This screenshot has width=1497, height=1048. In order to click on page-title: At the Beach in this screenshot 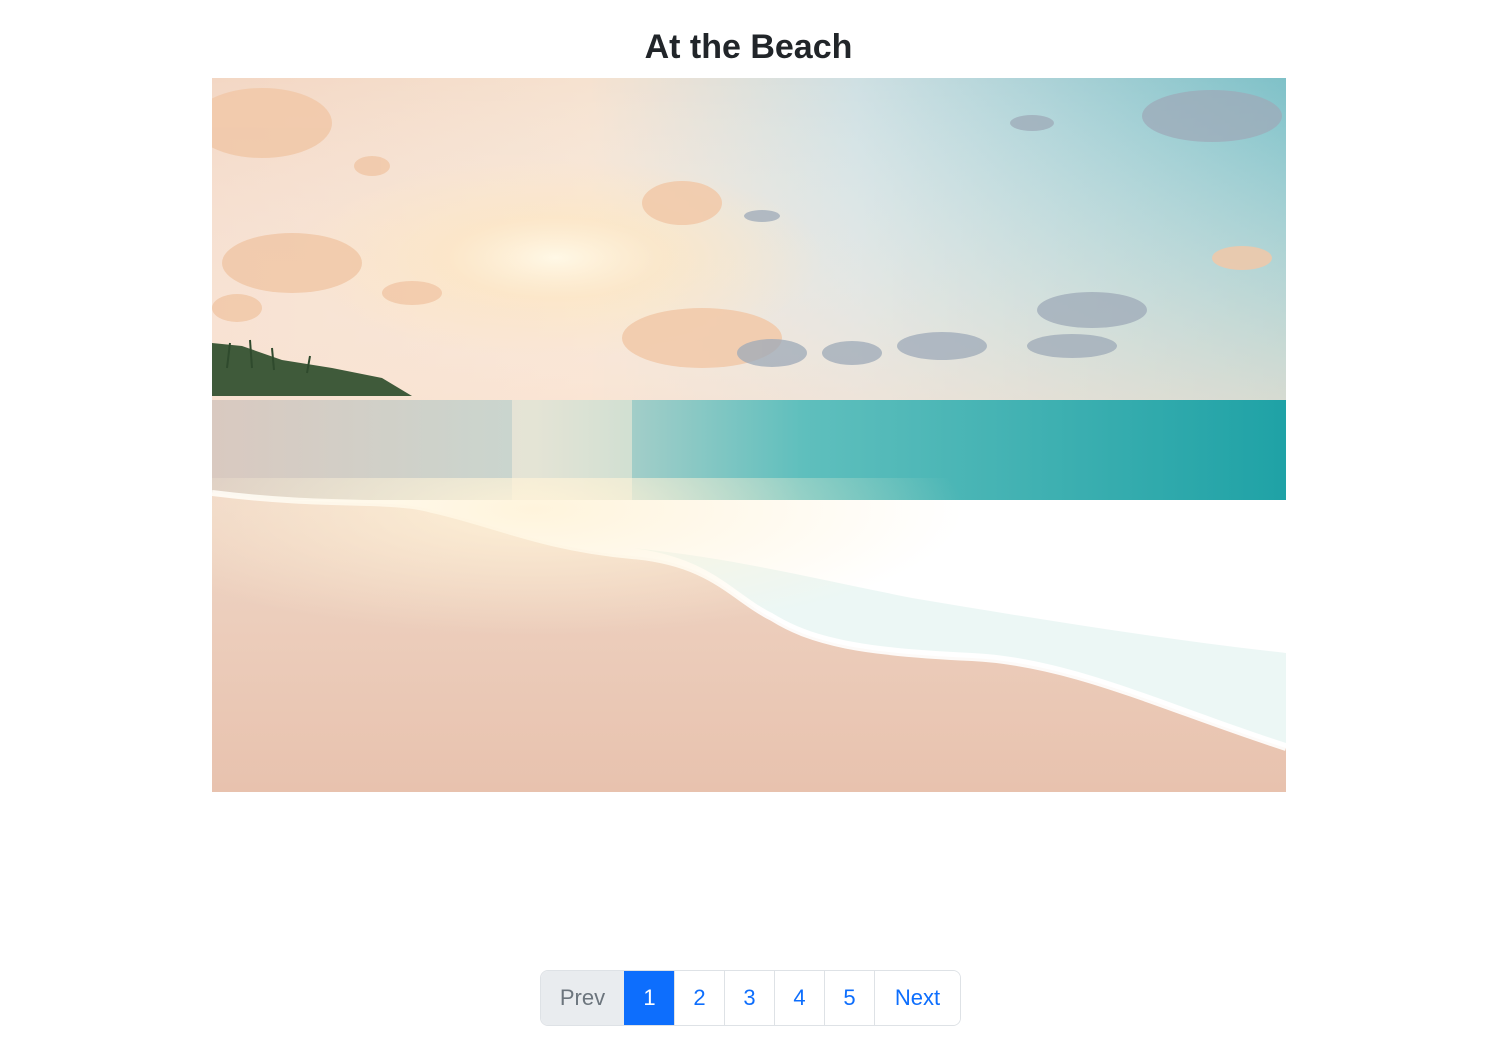, I will do `click(748, 47)`.